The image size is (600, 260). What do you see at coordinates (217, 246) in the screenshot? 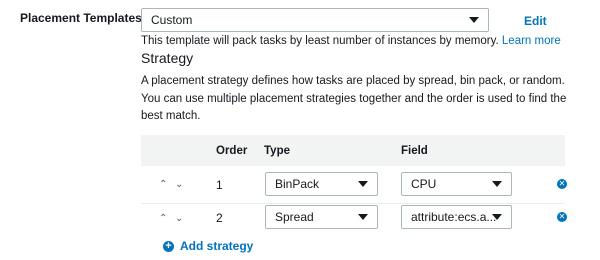
I see `add-strategy-label: Add strategy` at bounding box center [217, 246].